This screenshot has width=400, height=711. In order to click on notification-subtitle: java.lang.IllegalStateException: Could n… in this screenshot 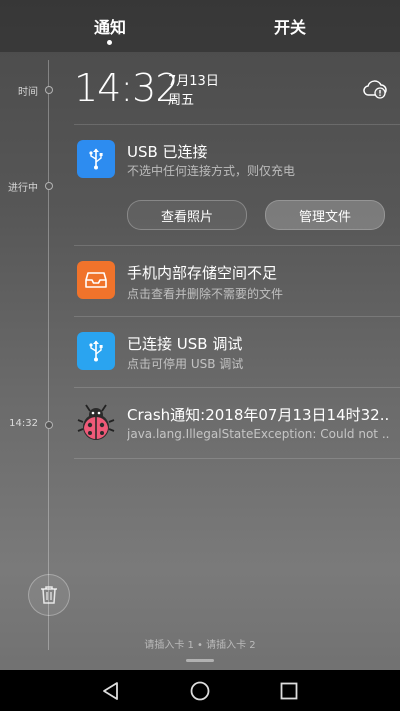, I will do `click(258, 434)`.